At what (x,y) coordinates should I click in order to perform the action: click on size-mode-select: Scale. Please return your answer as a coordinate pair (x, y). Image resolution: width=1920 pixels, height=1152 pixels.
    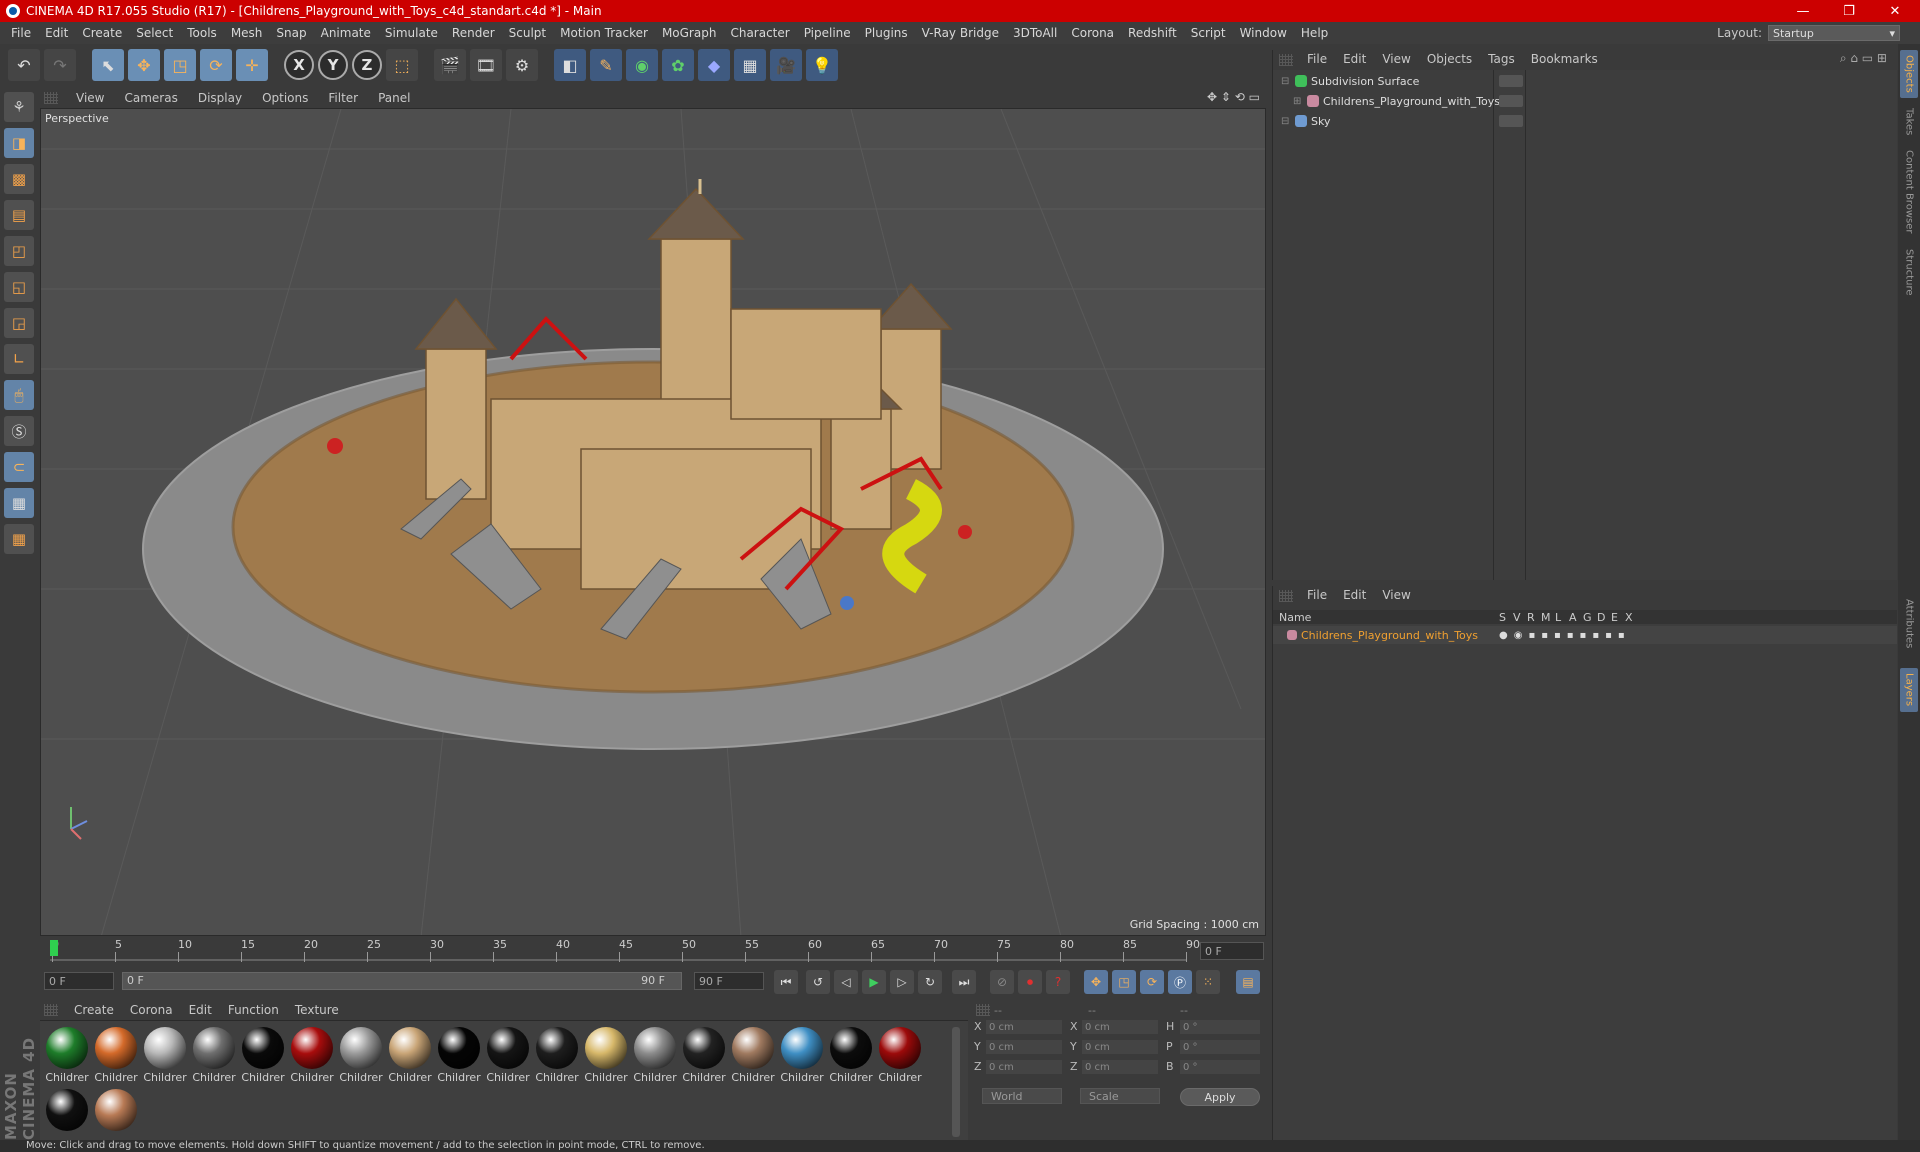
    Looking at the image, I should click on (1120, 1096).